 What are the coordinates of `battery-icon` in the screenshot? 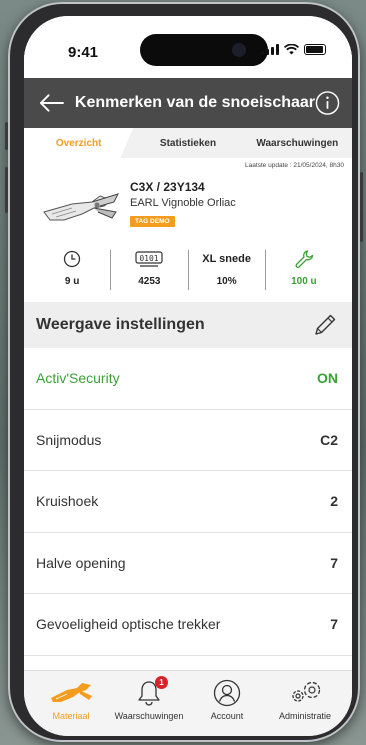 It's located at (315, 49).